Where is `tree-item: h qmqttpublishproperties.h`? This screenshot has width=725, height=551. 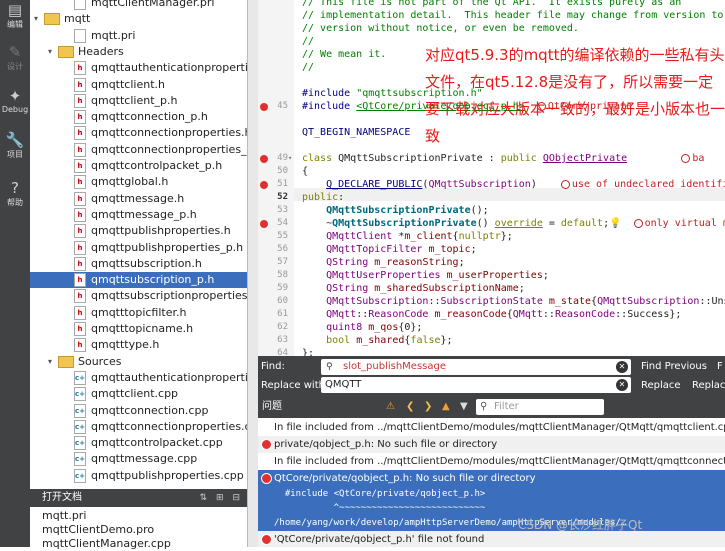 tree-item: h qmqttpublishproperties.h is located at coordinates (138, 231).